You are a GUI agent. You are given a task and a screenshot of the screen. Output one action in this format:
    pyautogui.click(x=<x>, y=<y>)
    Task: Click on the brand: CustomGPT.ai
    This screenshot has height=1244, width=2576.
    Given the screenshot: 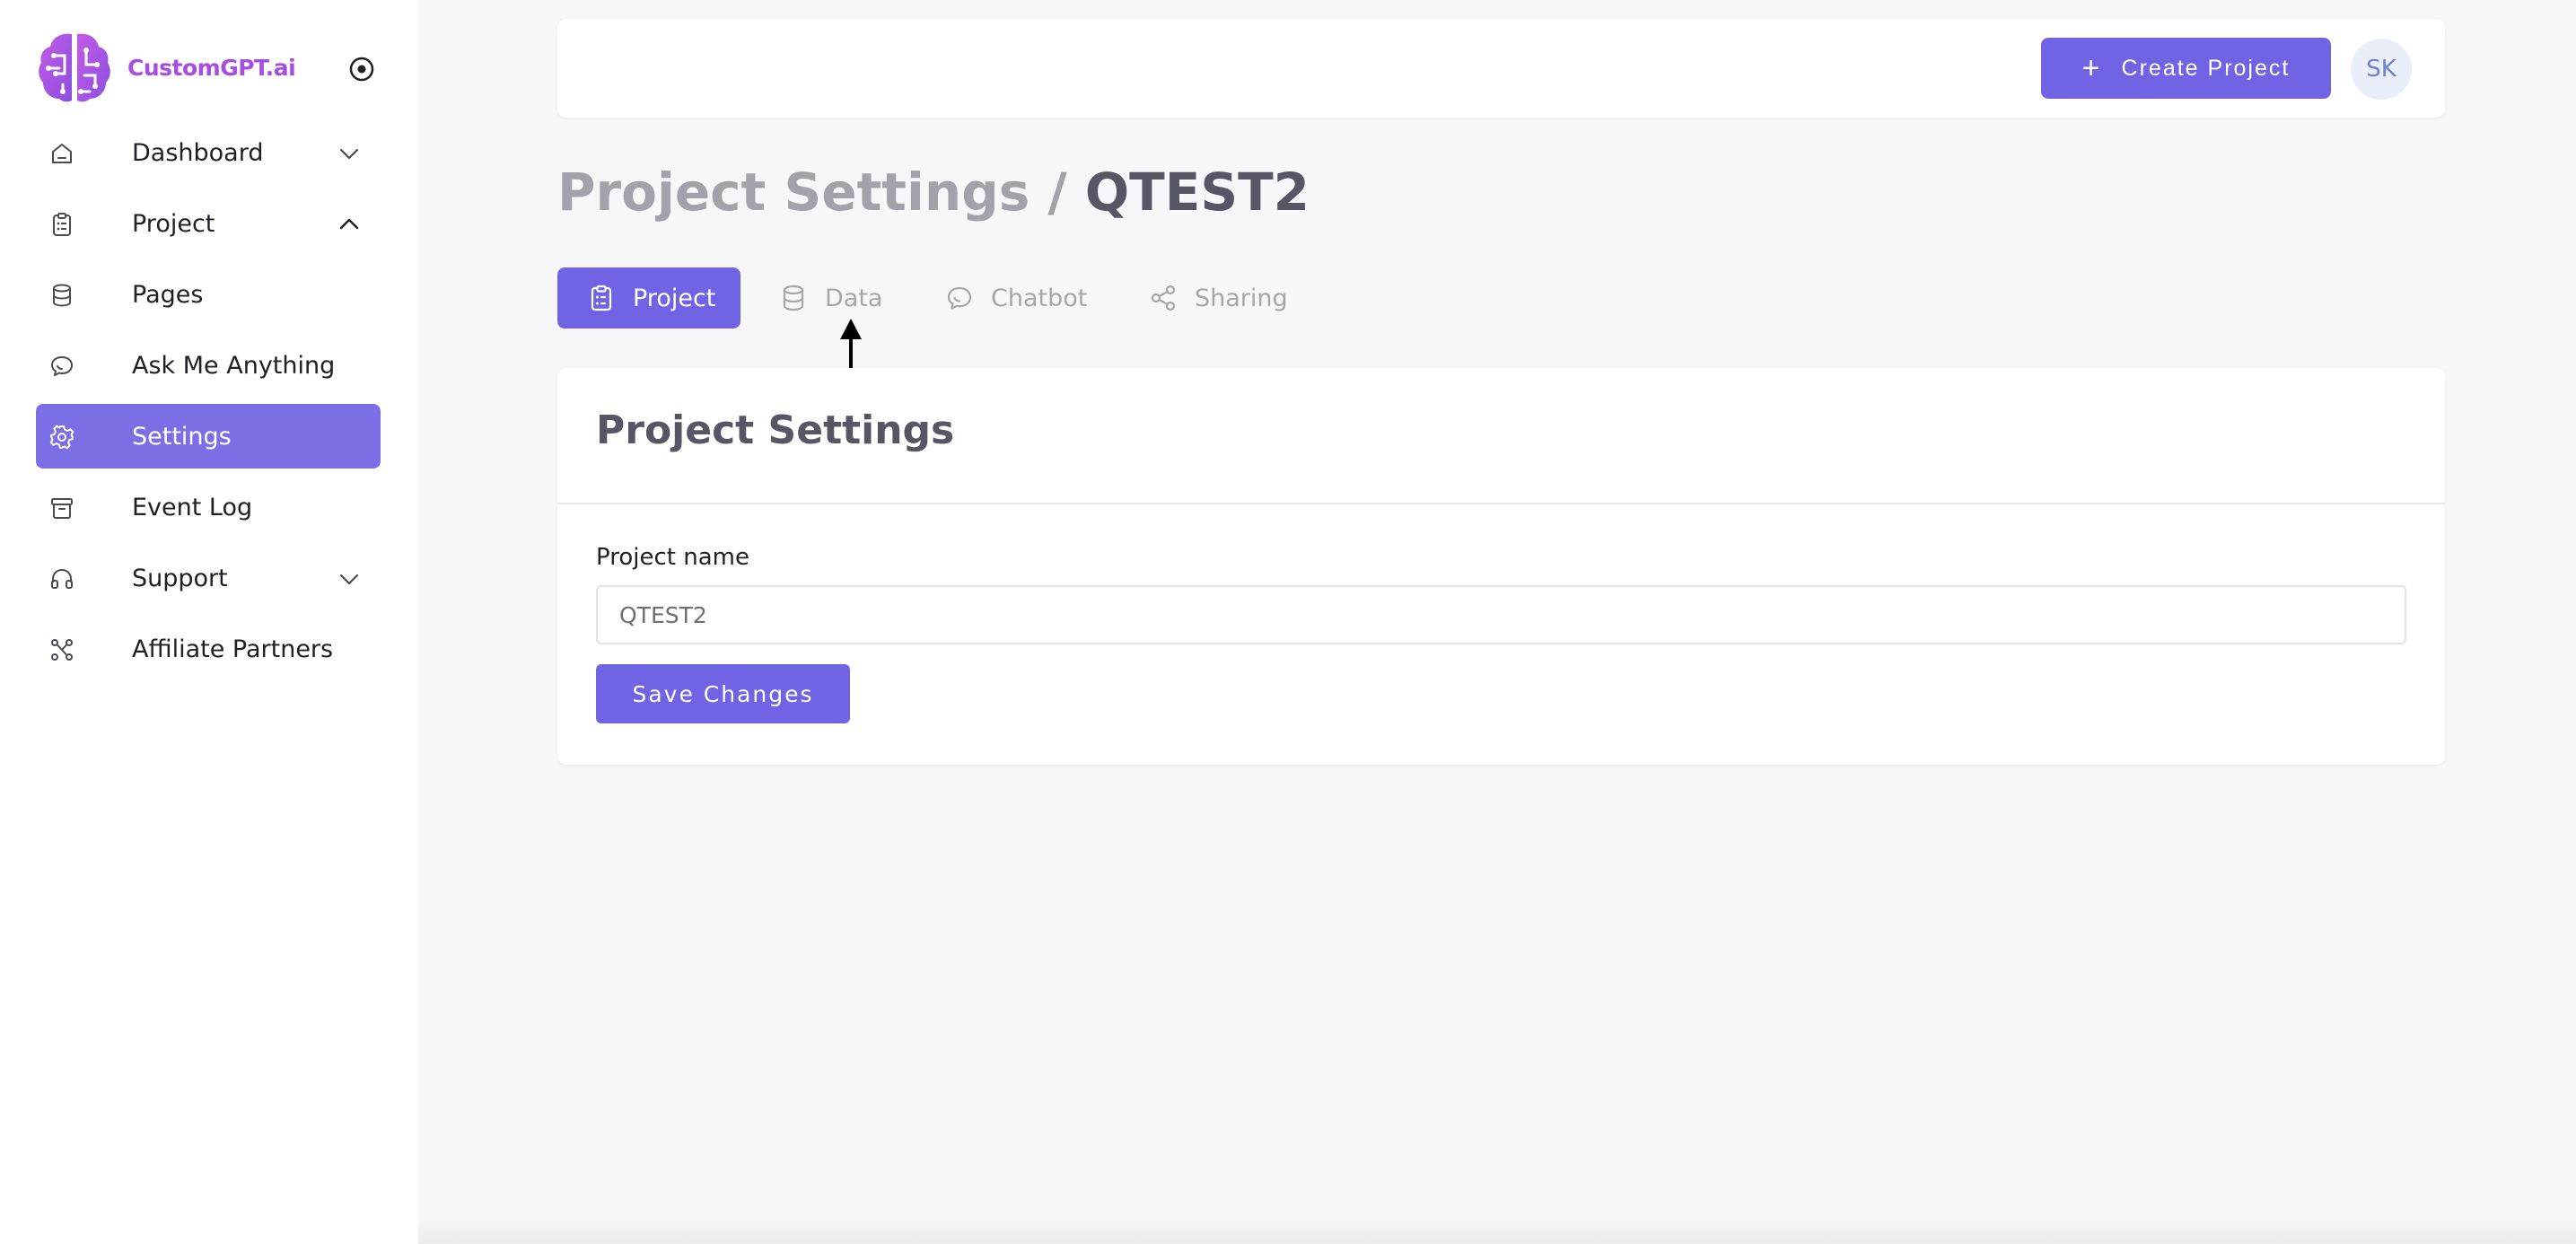 What is the action you would take?
    pyautogui.click(x=166, y=67)
    